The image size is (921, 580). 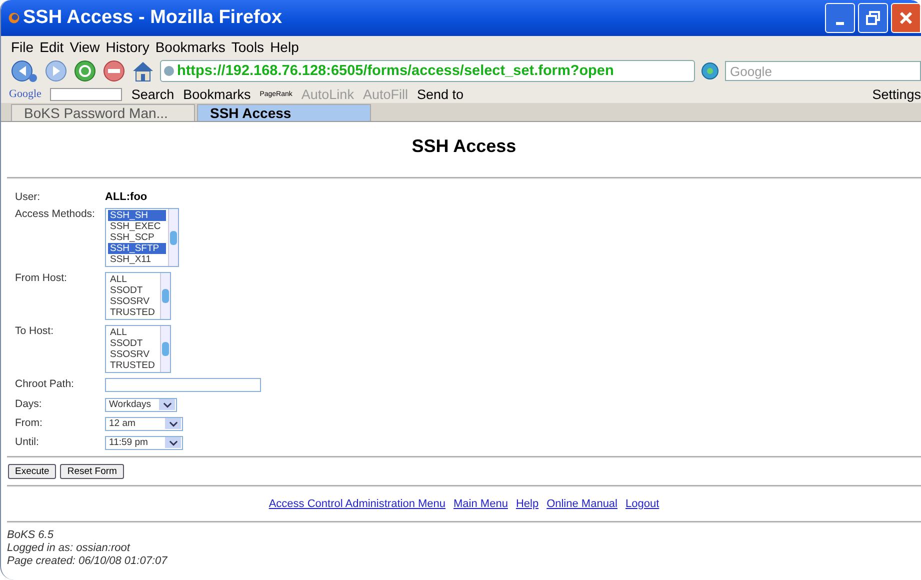 I want to click on footer-text: Logged in as: ossian:root, so click(x=69, y=548).